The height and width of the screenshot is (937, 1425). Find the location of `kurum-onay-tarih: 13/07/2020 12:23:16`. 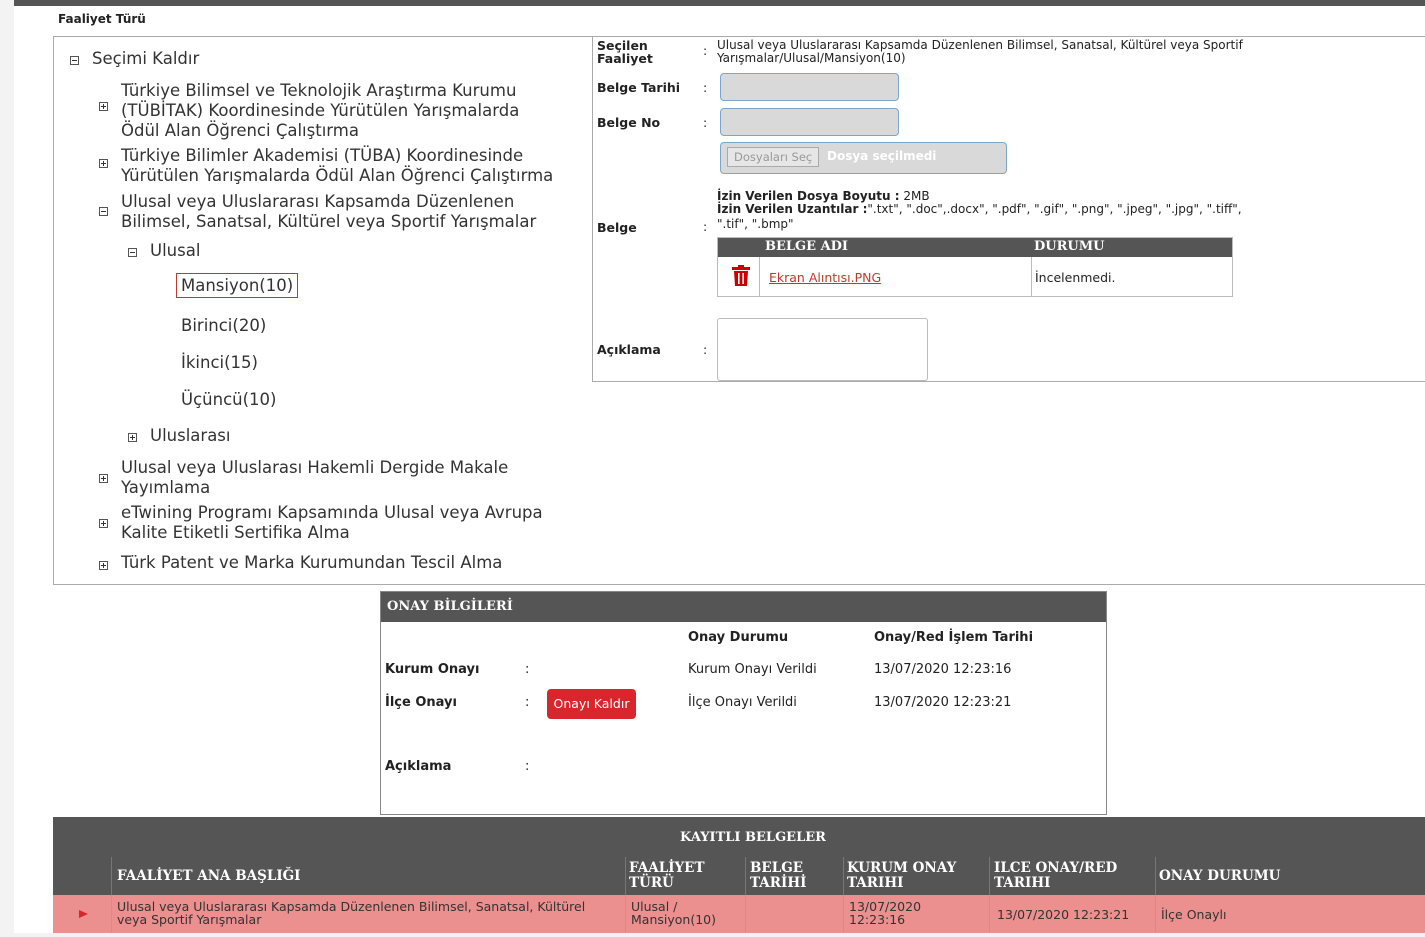

kurum-onay-tarih: 13/07/2020 12:23:16 is located at coordinates (943, 669).